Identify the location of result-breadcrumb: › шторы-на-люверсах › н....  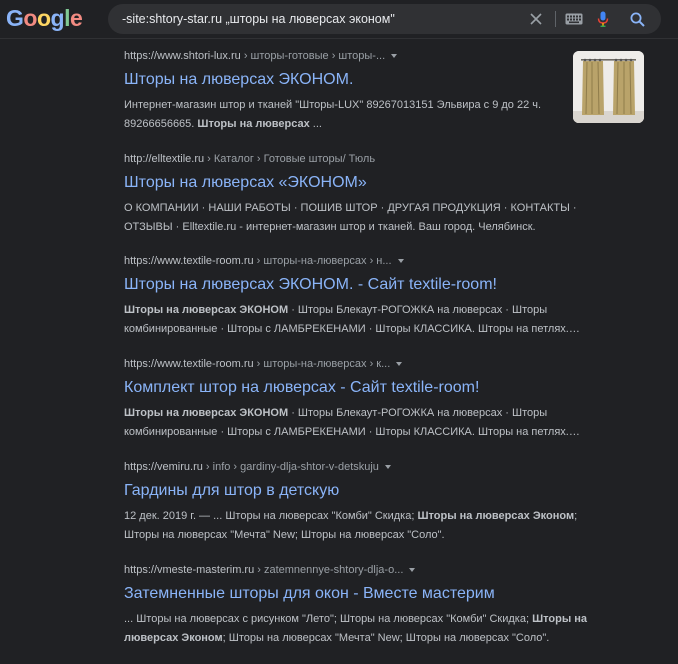
(322, 261).